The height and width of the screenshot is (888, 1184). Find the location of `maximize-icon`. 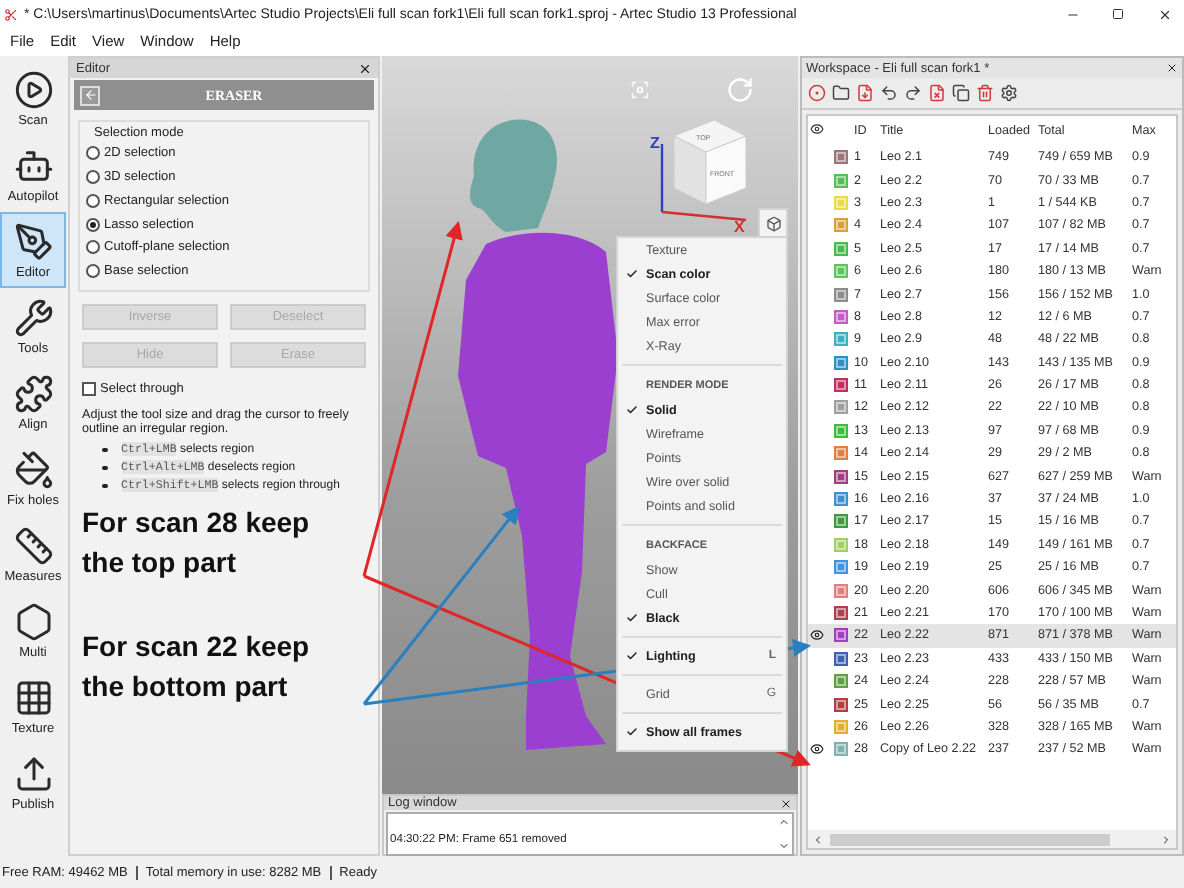

maximize-icon is located at coordinates (1118, 14).